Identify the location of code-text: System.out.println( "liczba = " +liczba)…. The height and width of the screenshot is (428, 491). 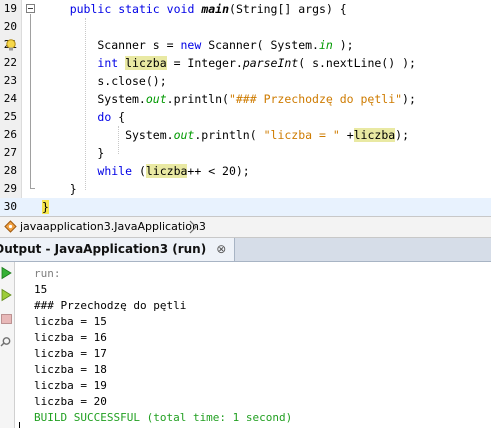
(225, 135).